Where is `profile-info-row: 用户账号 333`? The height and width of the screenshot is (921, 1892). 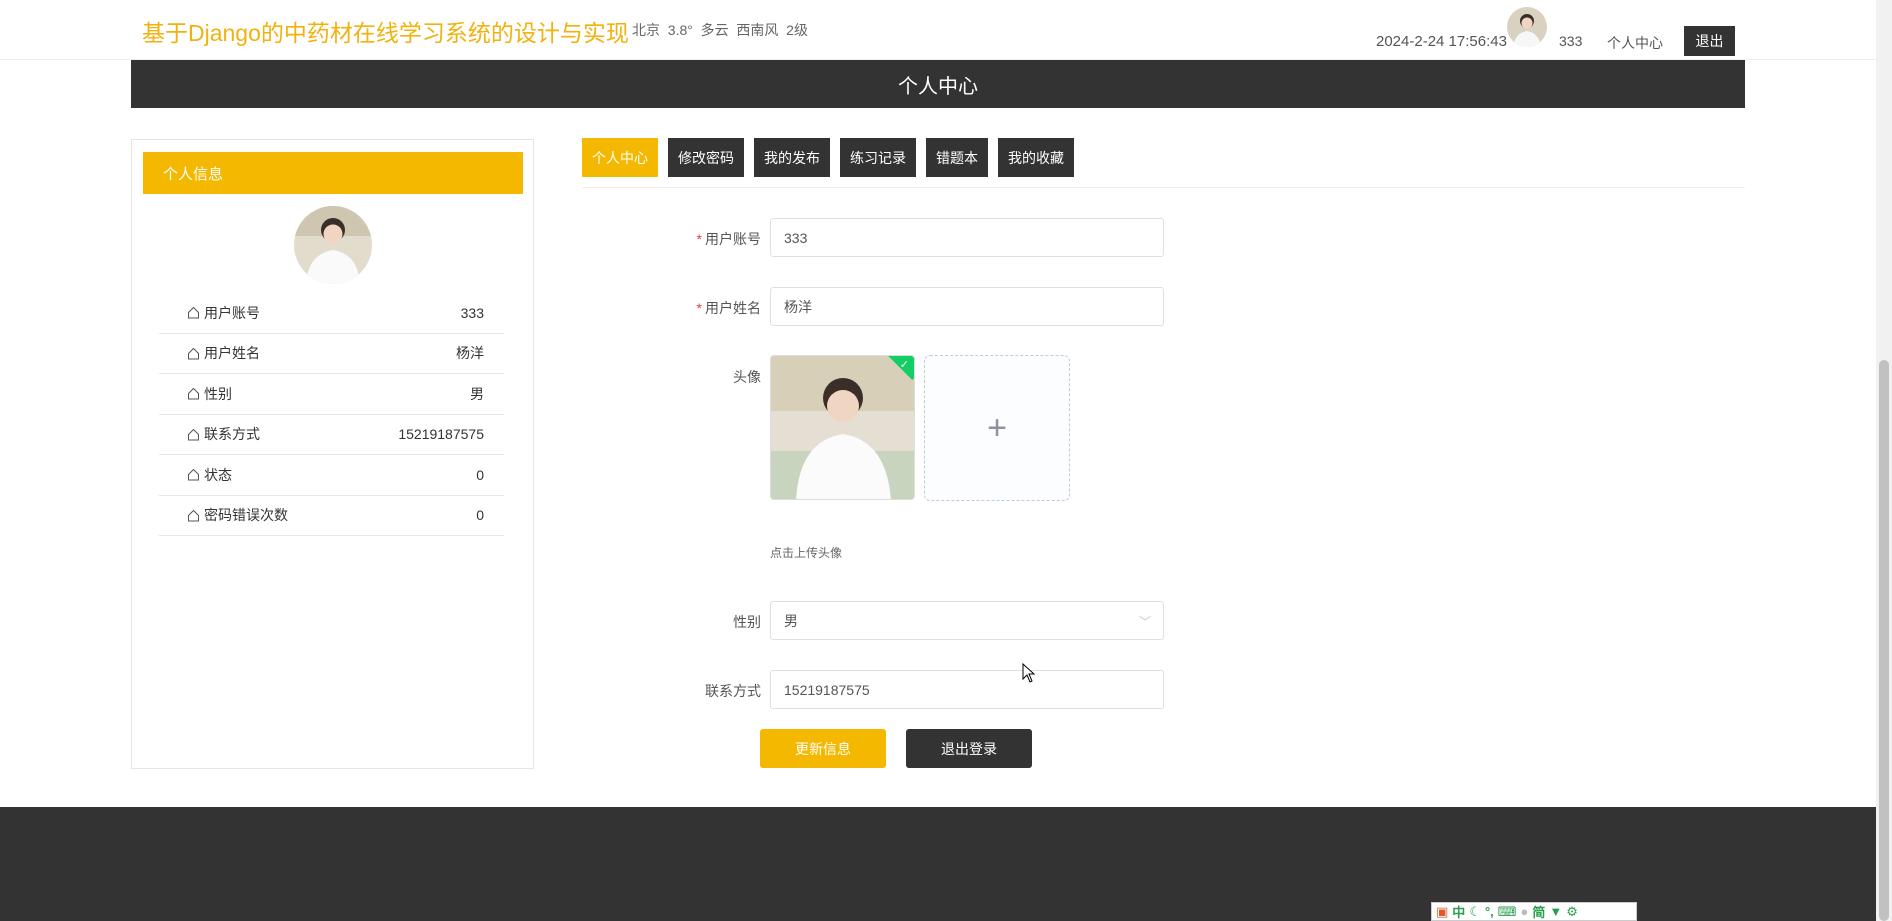
profile-info-row: 用户账号 333 is located at coordinates (331, 313).